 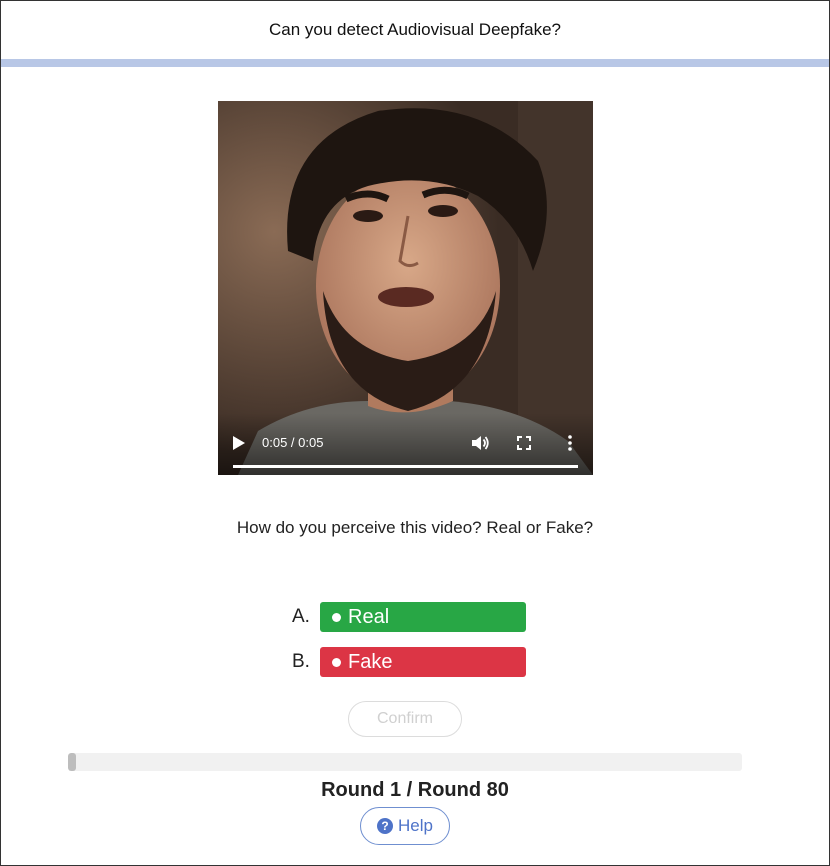 What do you see at coordinates (385, 826) in the screenshot?
I see `question-circle-icon: ?` at bounding box center [385, 826].